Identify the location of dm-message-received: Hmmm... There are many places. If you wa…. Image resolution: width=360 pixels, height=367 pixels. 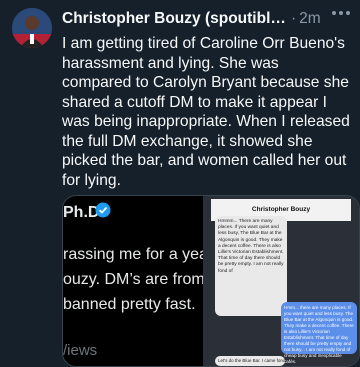
(251, 266).